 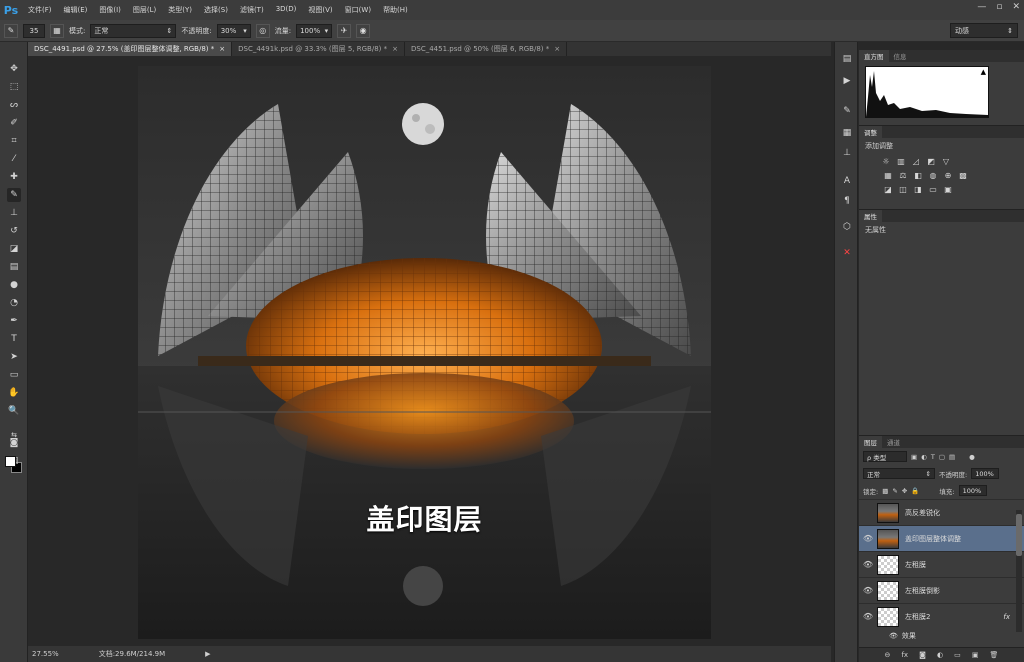 I want to click on close-button: ✕, so click(x=1016, y=7).